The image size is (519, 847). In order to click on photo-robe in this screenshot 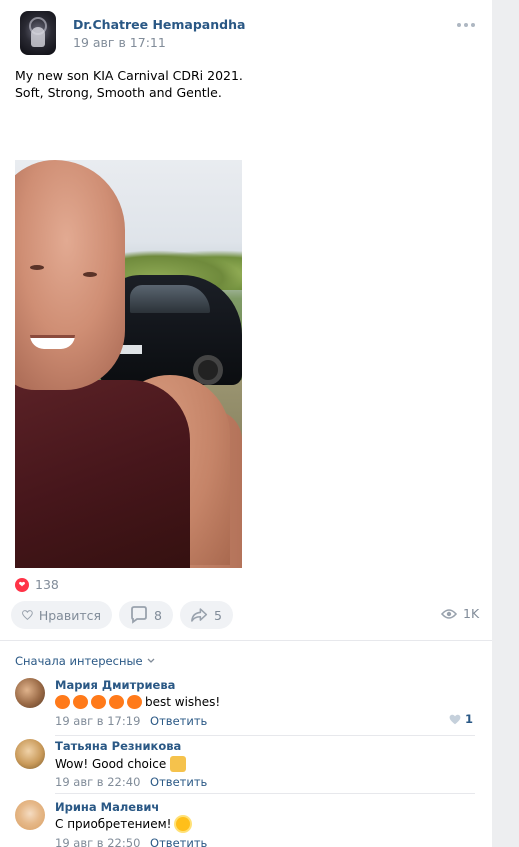, I will do `click(102, 474)`.